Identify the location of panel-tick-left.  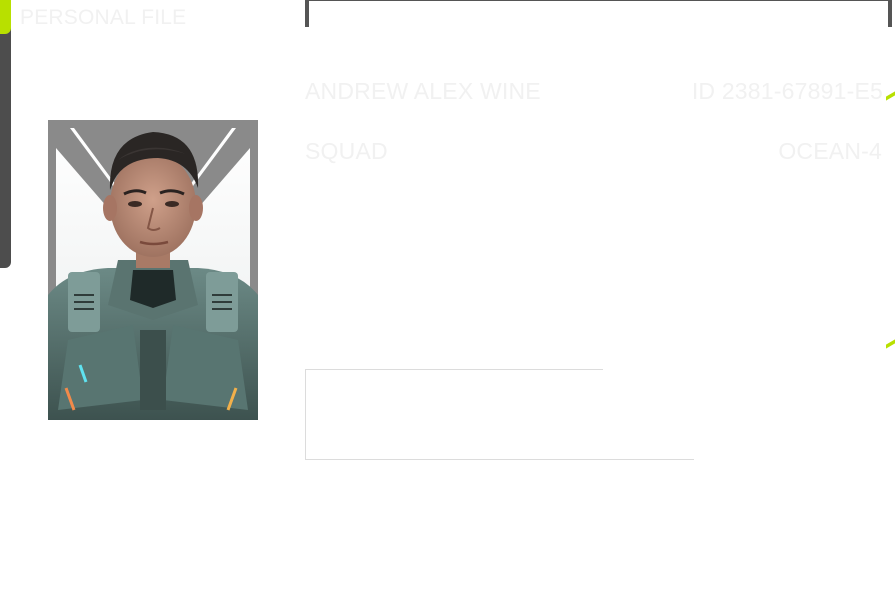
(307, 13).